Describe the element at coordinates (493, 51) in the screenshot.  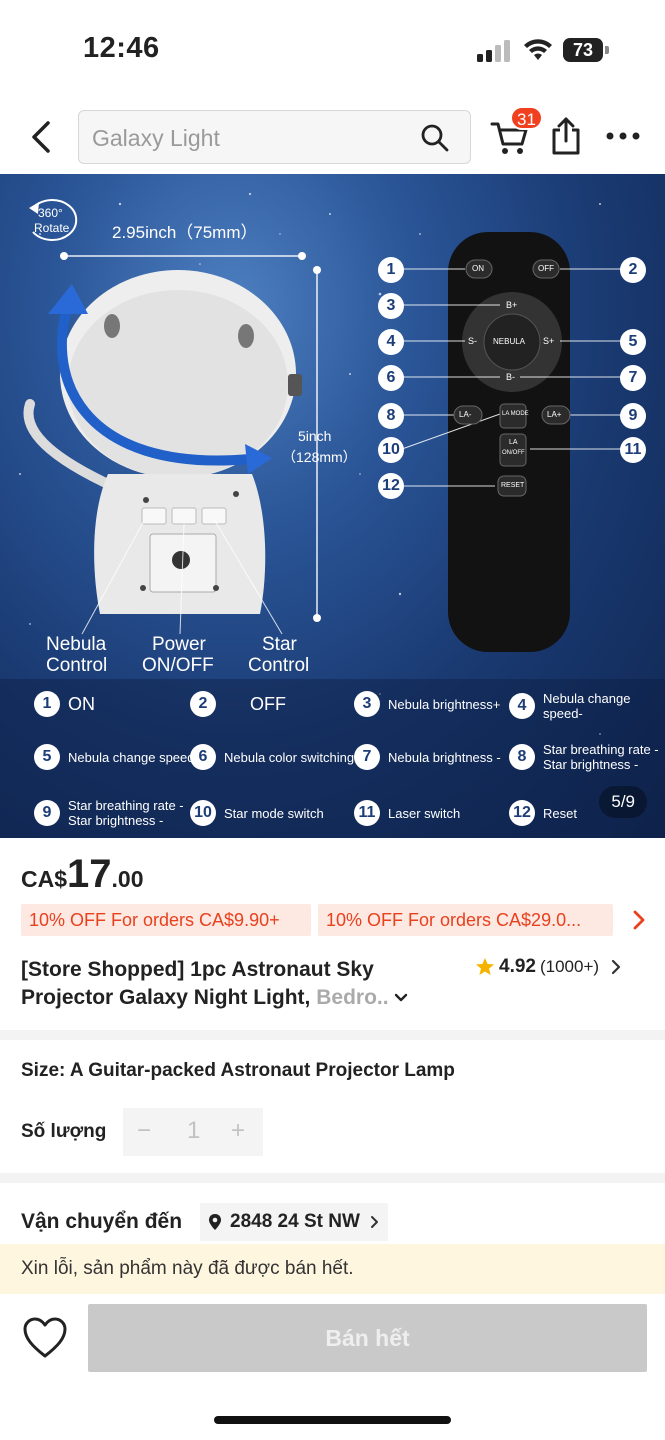
I see `cellular-signal-icon` at that location.